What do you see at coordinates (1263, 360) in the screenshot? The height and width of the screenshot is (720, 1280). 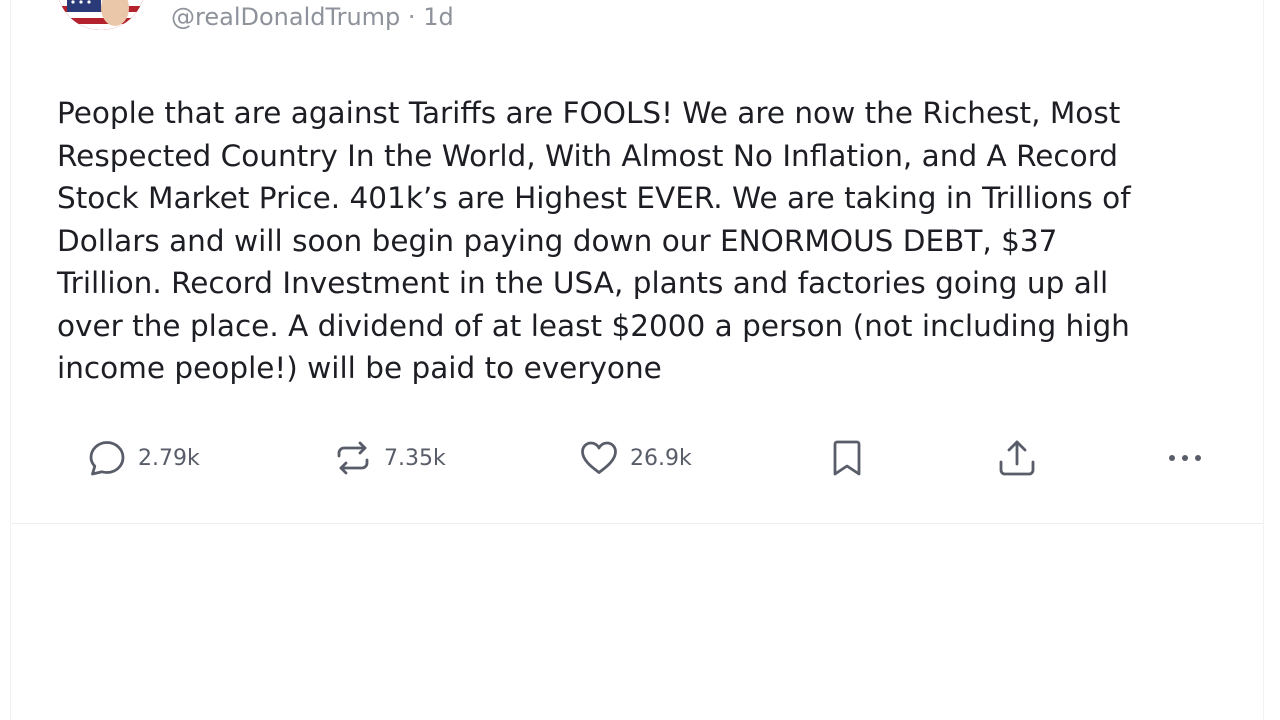 I see `feed-right-border` at bounding box center [1263, 360].